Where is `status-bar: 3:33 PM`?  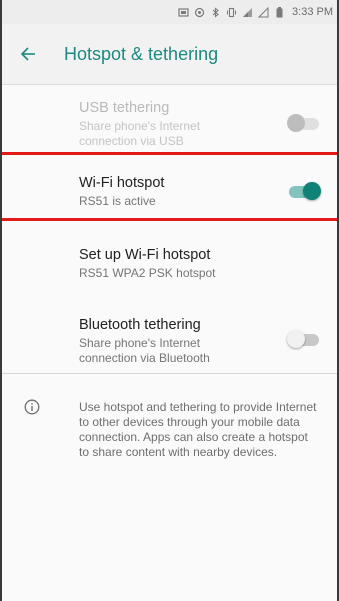
status-bar: 3:33 PM is located at coordinates (169, 12).